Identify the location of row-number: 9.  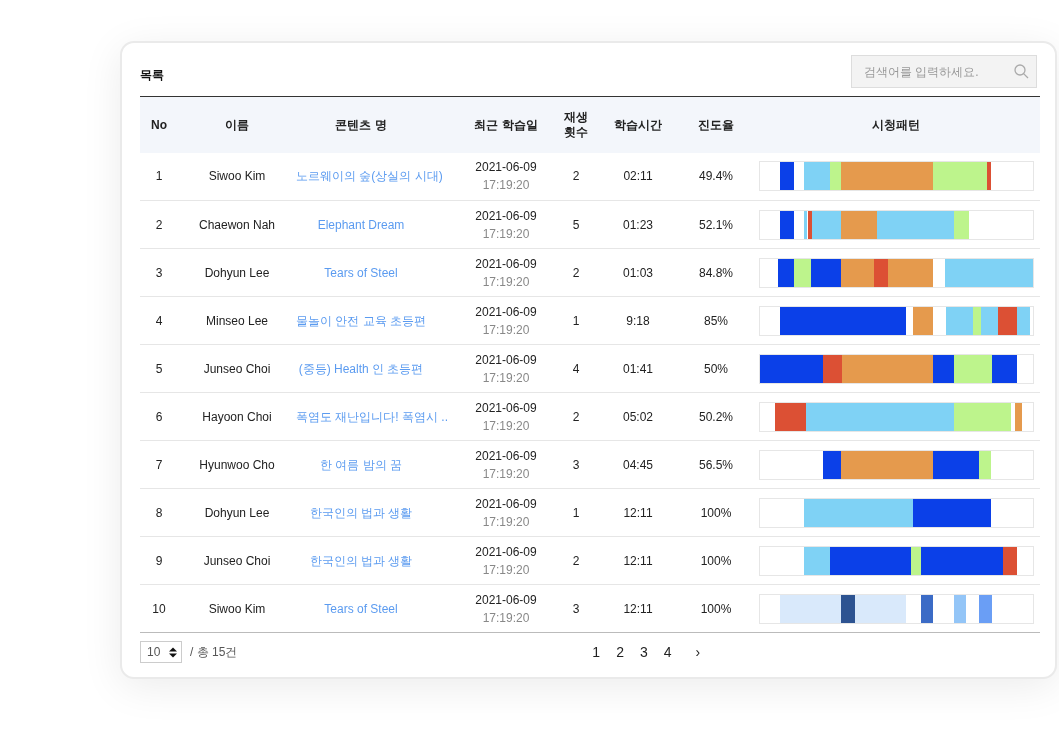
(159, 560).